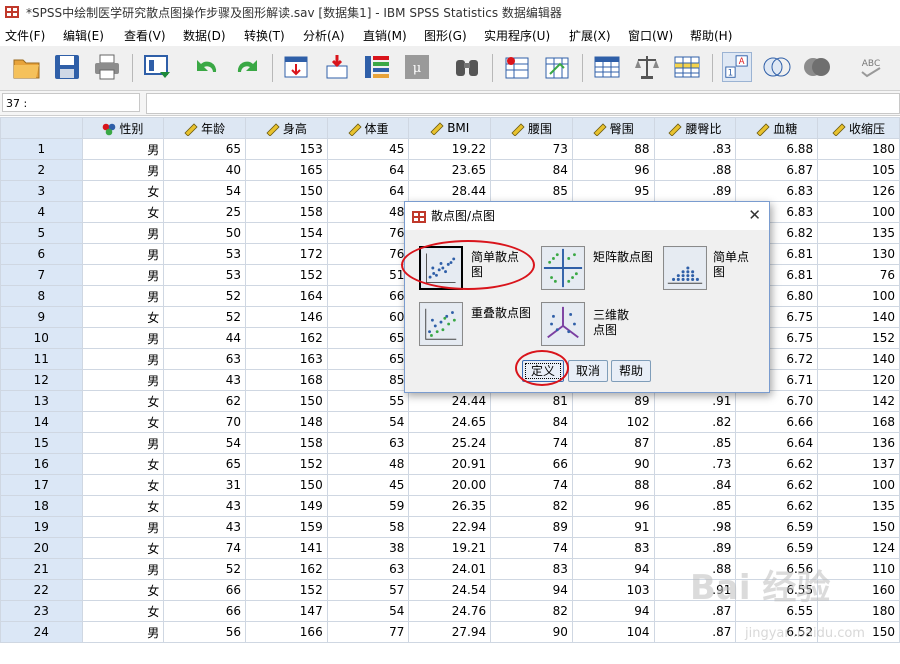 This screenshot has height=664, width=900. What do you see at coordinates (599, 325) in the screenshot?
I see `option-3d-scatter: 三维散点图` at bounding box center [599, 325].